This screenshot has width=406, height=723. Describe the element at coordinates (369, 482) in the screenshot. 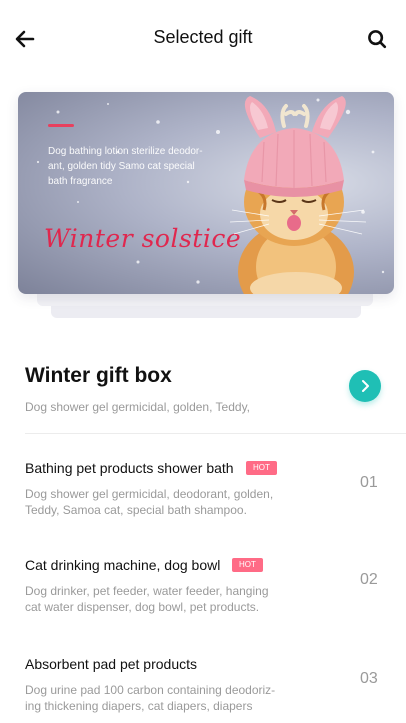

I see `item-number: 01` at that location.